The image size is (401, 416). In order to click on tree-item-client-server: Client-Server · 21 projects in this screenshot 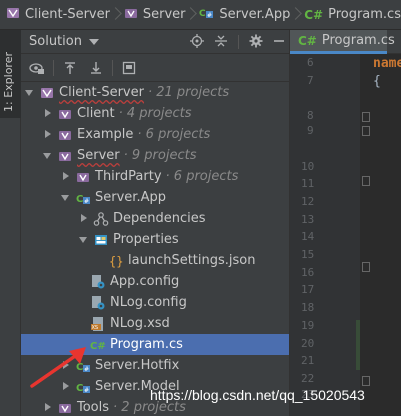, I will do `click(155, 92)`.